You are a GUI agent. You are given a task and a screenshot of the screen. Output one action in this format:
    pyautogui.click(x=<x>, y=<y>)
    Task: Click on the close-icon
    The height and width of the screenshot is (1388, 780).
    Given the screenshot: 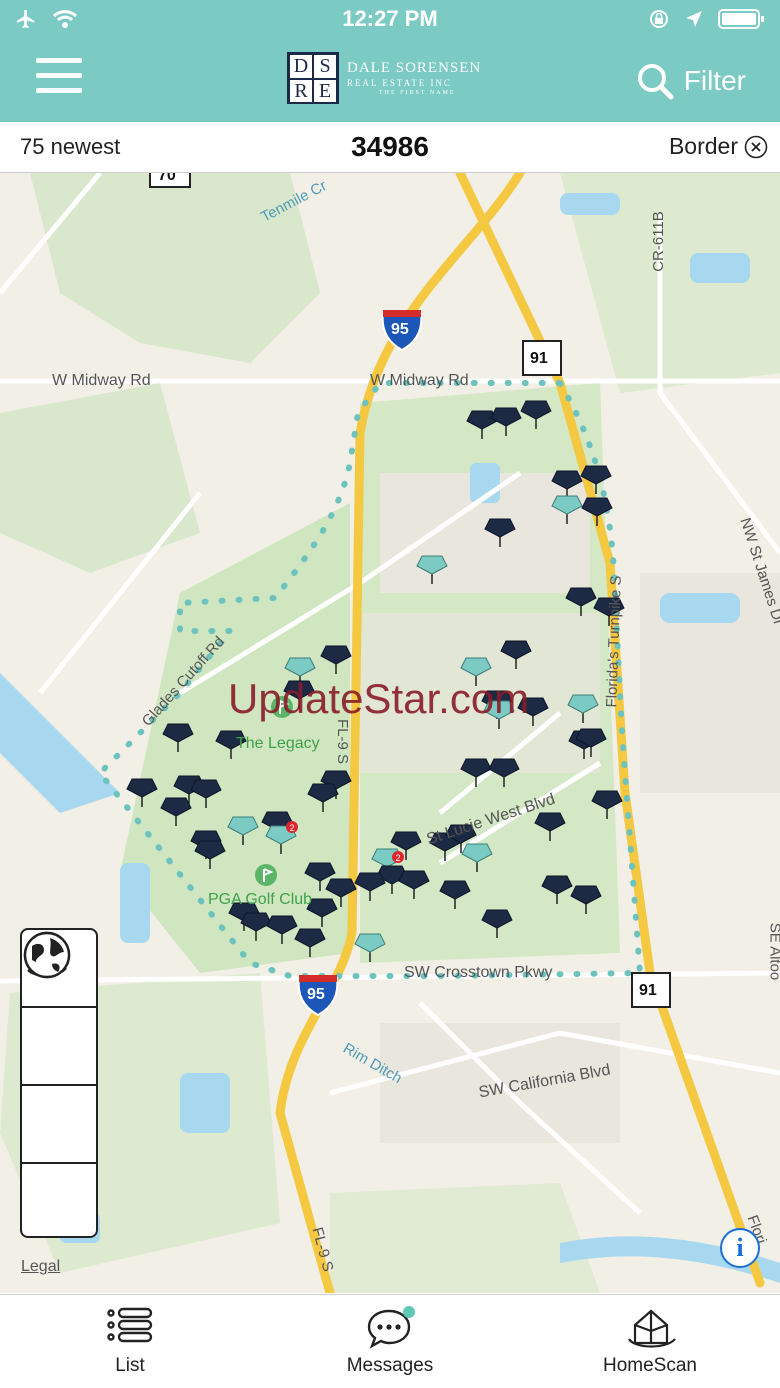 What is the action you would take?
    pyautogui.click(x=756, y=147)
    